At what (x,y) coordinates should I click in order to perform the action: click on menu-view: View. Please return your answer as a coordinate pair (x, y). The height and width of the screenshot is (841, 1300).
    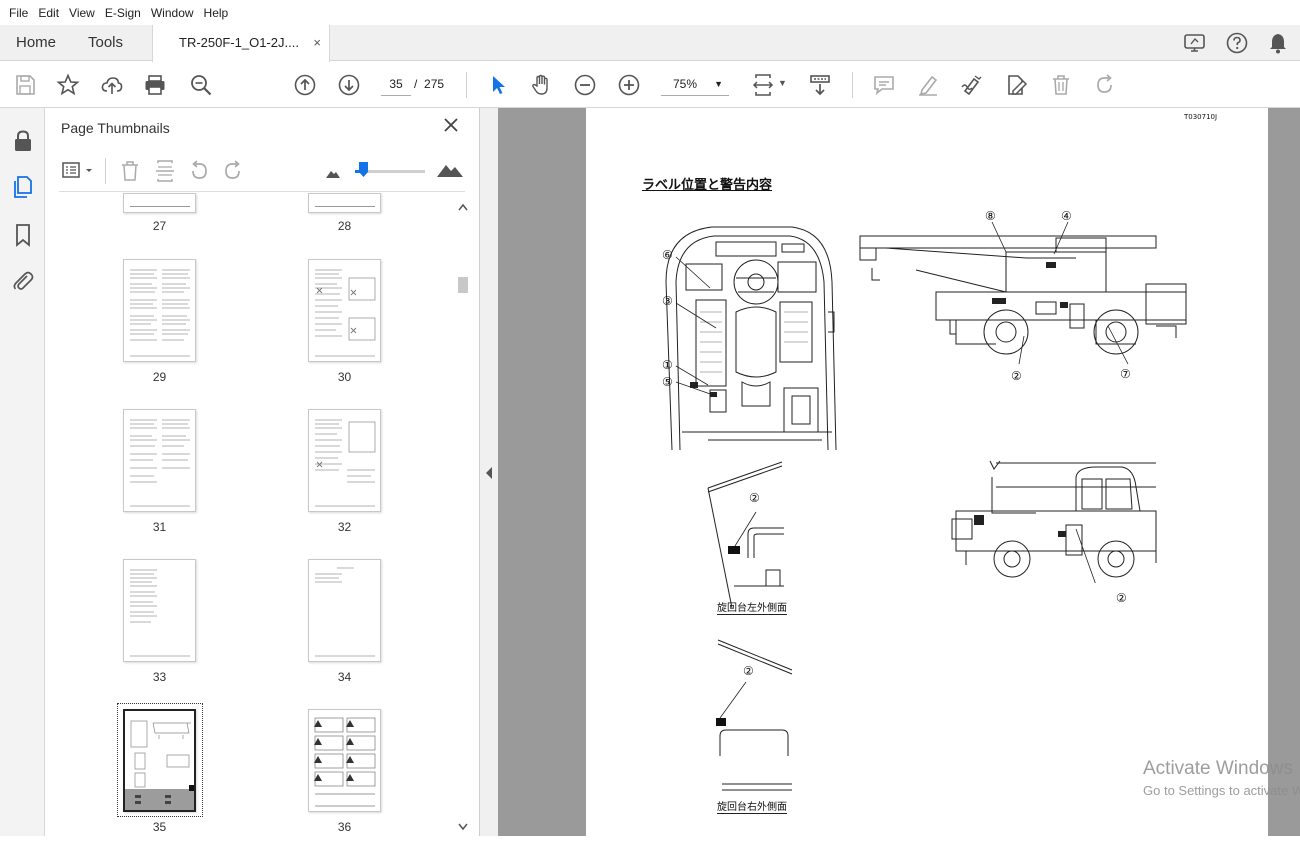
    Looking at the image, I should click on (82, 13).